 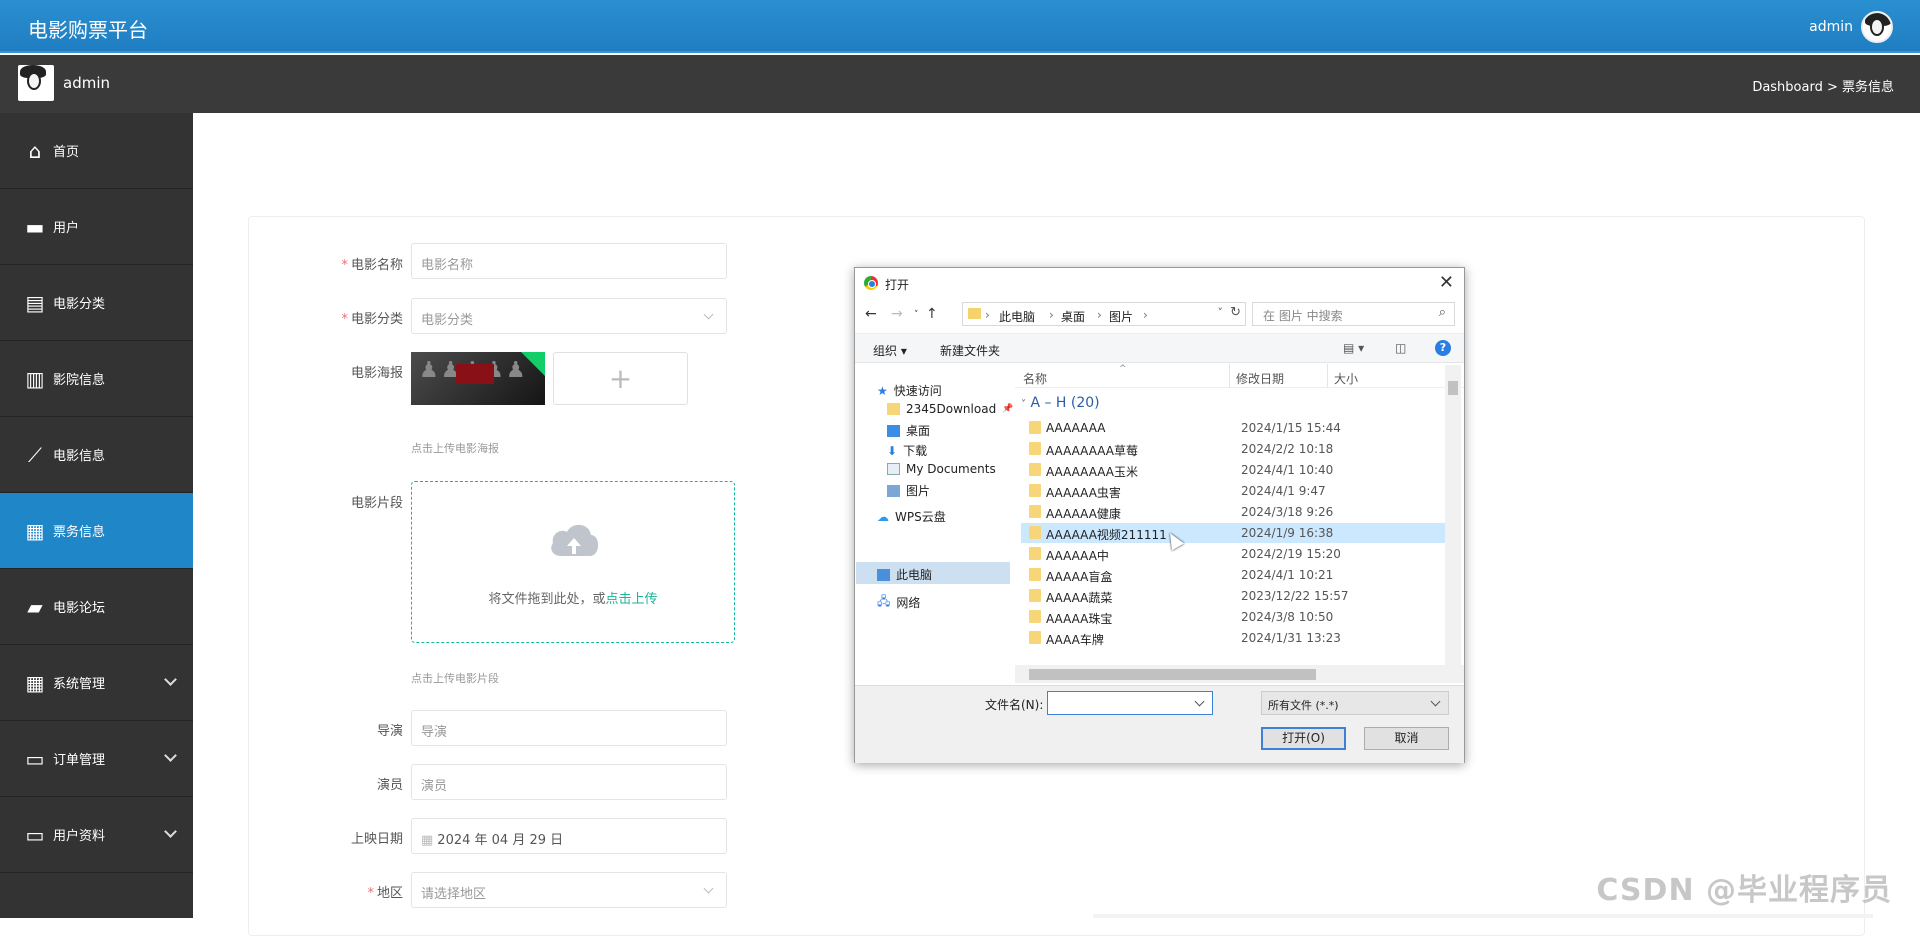 I want to click on file-row-selected: AAAAAA视频211111 2024/1/9 16:38, so click(x=1234, y=533).